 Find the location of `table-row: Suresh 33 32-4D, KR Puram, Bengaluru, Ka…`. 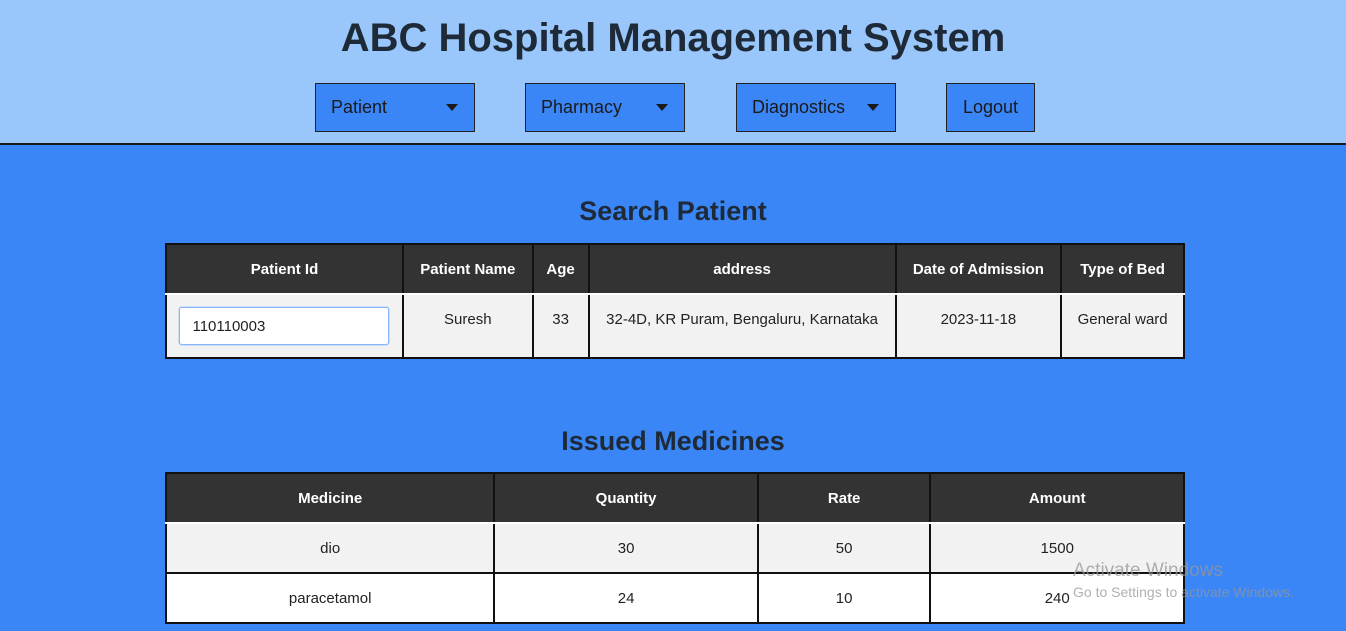

table-row: Suresh 33 32-4D, KR Puram, Bengaluru, Ka… is located at coordinates (675, 326).